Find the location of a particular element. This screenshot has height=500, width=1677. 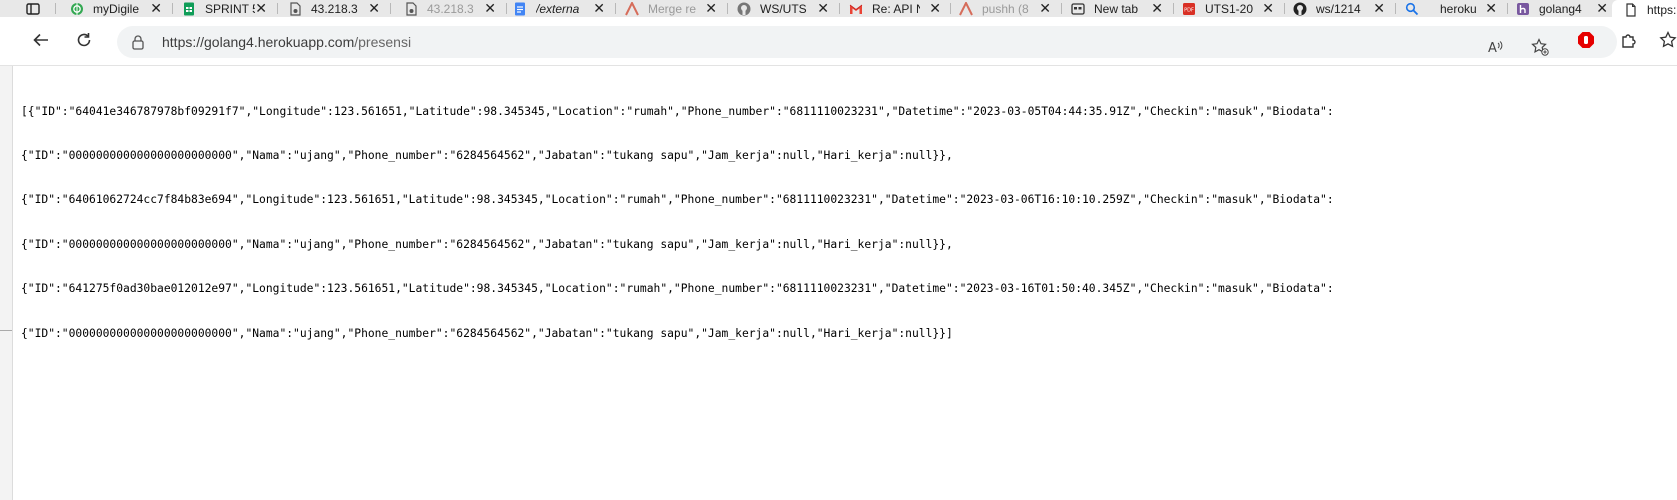

tab-title: myDigile is located at coordinates (116, 8).